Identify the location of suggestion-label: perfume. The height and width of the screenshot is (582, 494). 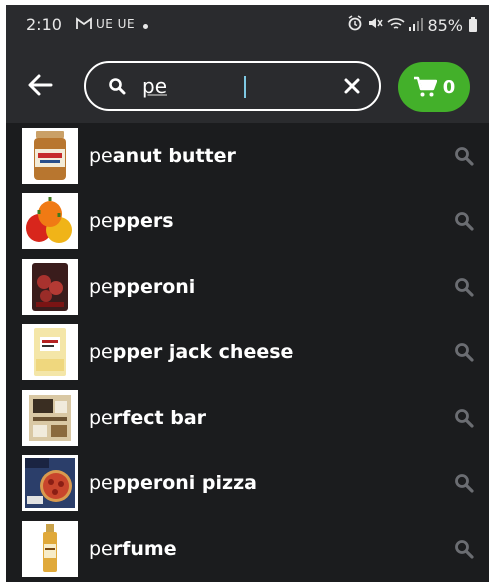
(133, 549).